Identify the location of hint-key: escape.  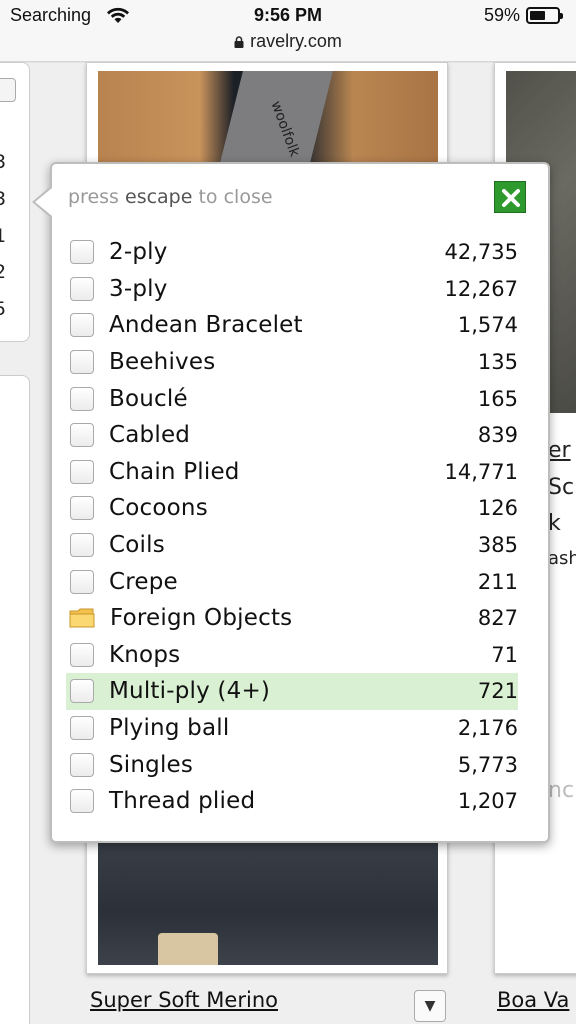
(159, 197).